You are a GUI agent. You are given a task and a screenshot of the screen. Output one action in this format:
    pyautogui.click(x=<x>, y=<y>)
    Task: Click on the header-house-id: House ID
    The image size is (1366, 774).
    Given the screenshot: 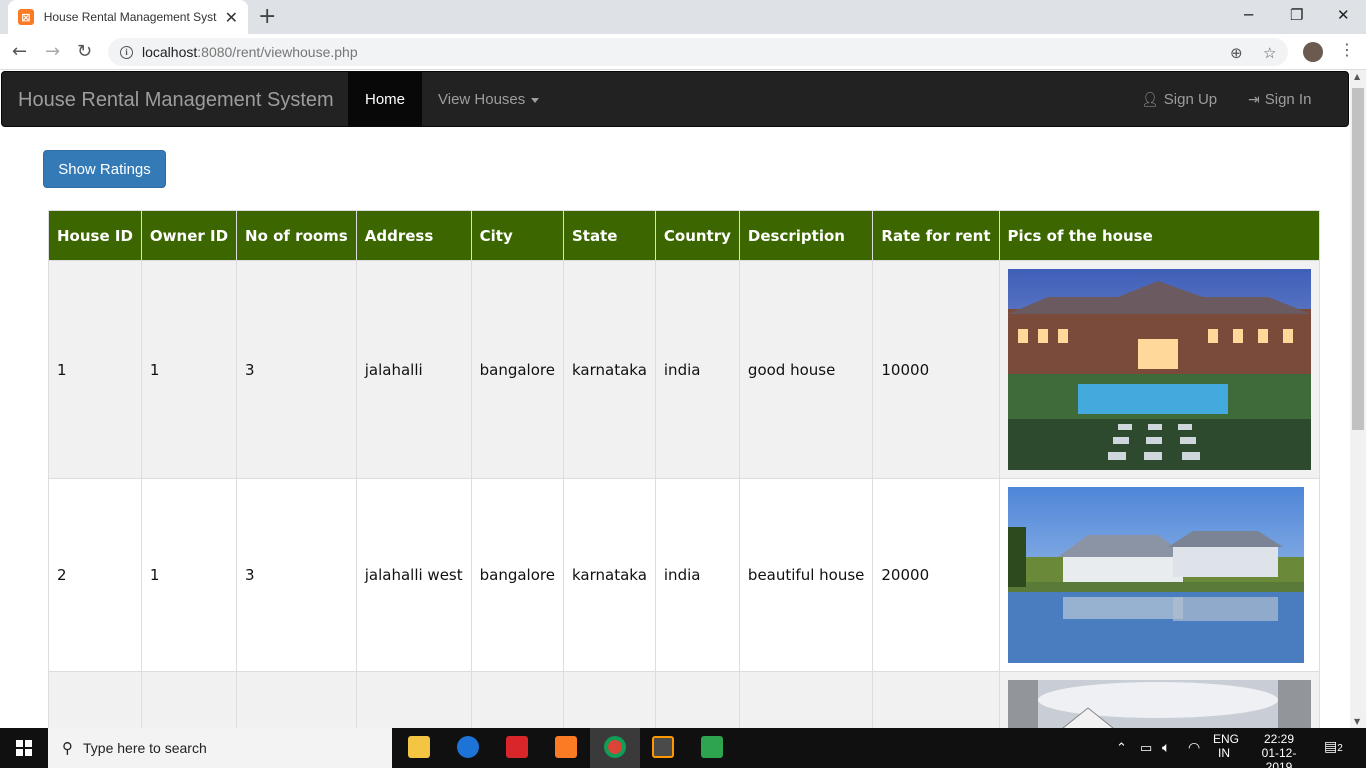 What is the action you would take?
    pyautogui.click(x=95, y=235)
    